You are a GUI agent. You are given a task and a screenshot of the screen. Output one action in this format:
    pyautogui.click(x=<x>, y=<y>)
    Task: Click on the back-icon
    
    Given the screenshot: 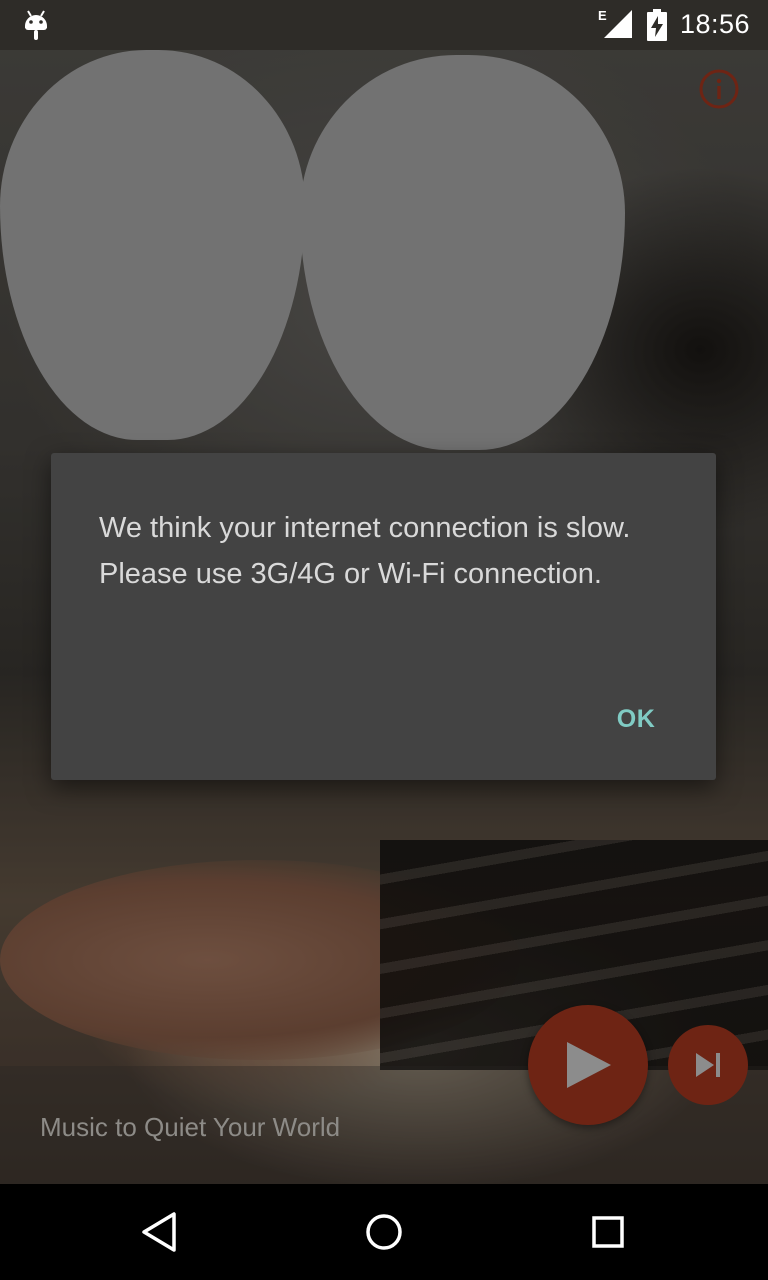 What is the action you would take?
    pyautogui.click(x=160, y=1232)
    